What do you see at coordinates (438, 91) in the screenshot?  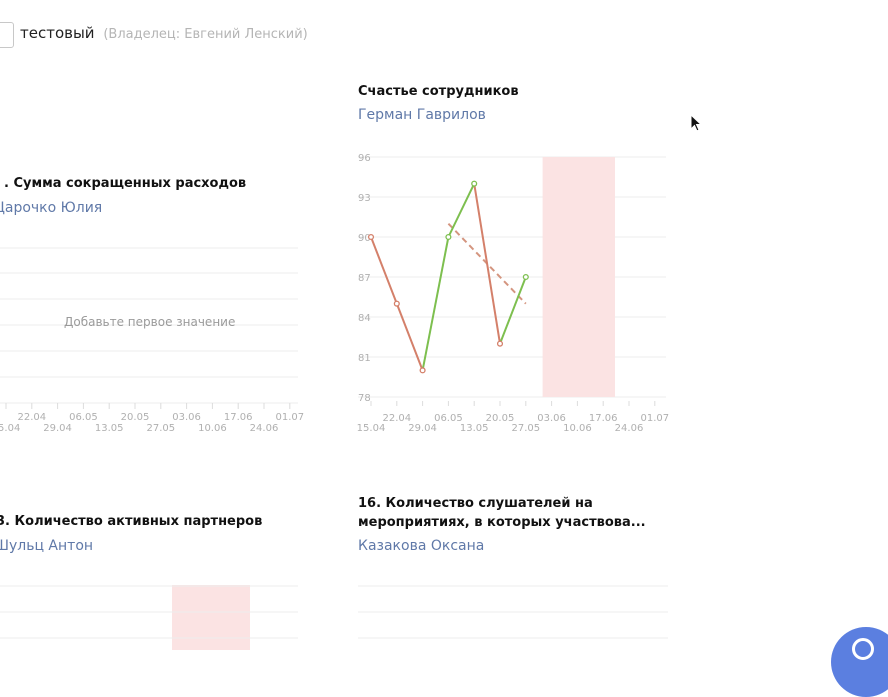 I see `card-title-happiness: Счастье сотрудников` at bounding box center [438, 91].